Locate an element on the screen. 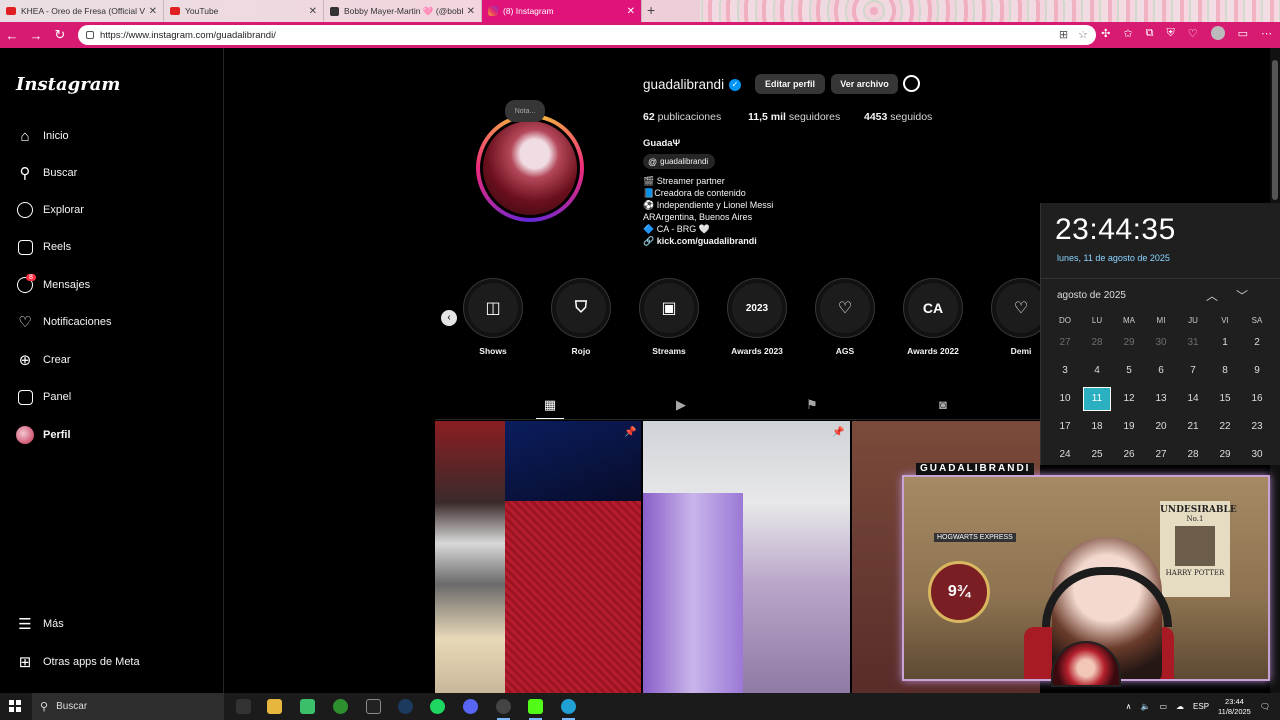  bio-link-row: 🔗 kick.com/guadalibrandi is located at coordinates (708, 241).